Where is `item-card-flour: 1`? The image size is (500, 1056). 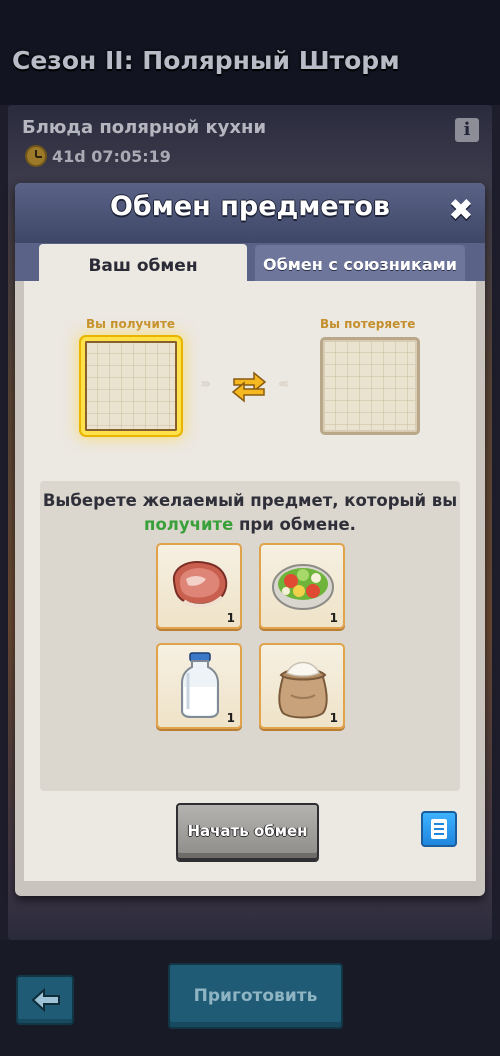 item-card-flour: 1 is located at coordinates (302, 686).